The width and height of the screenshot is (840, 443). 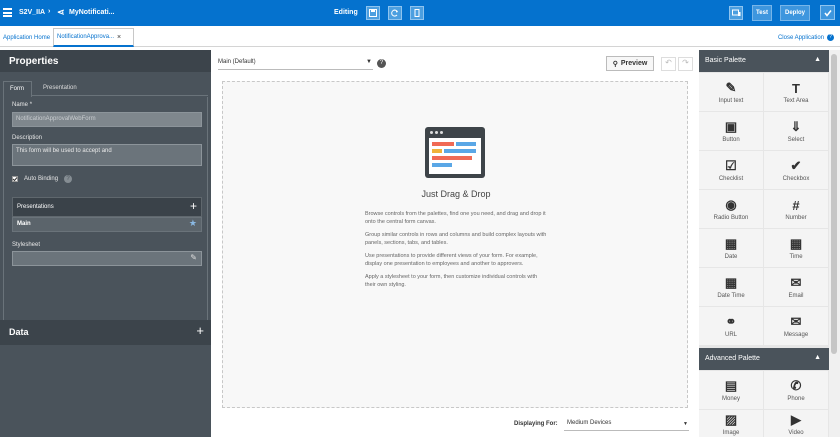 I want to click on palette-item-label: Email, so click(x=796, y=296).